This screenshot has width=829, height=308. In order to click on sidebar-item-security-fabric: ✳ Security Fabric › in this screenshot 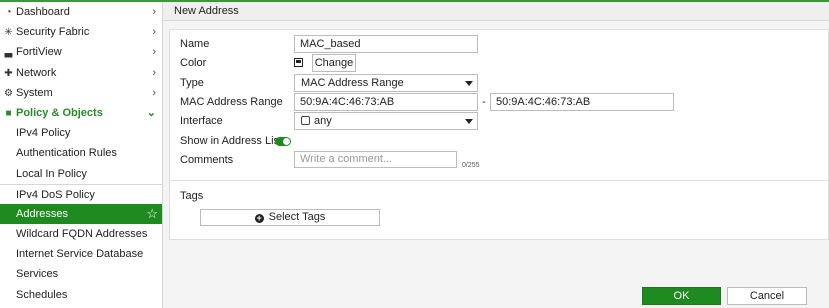, I will do `click(81, 32)`.